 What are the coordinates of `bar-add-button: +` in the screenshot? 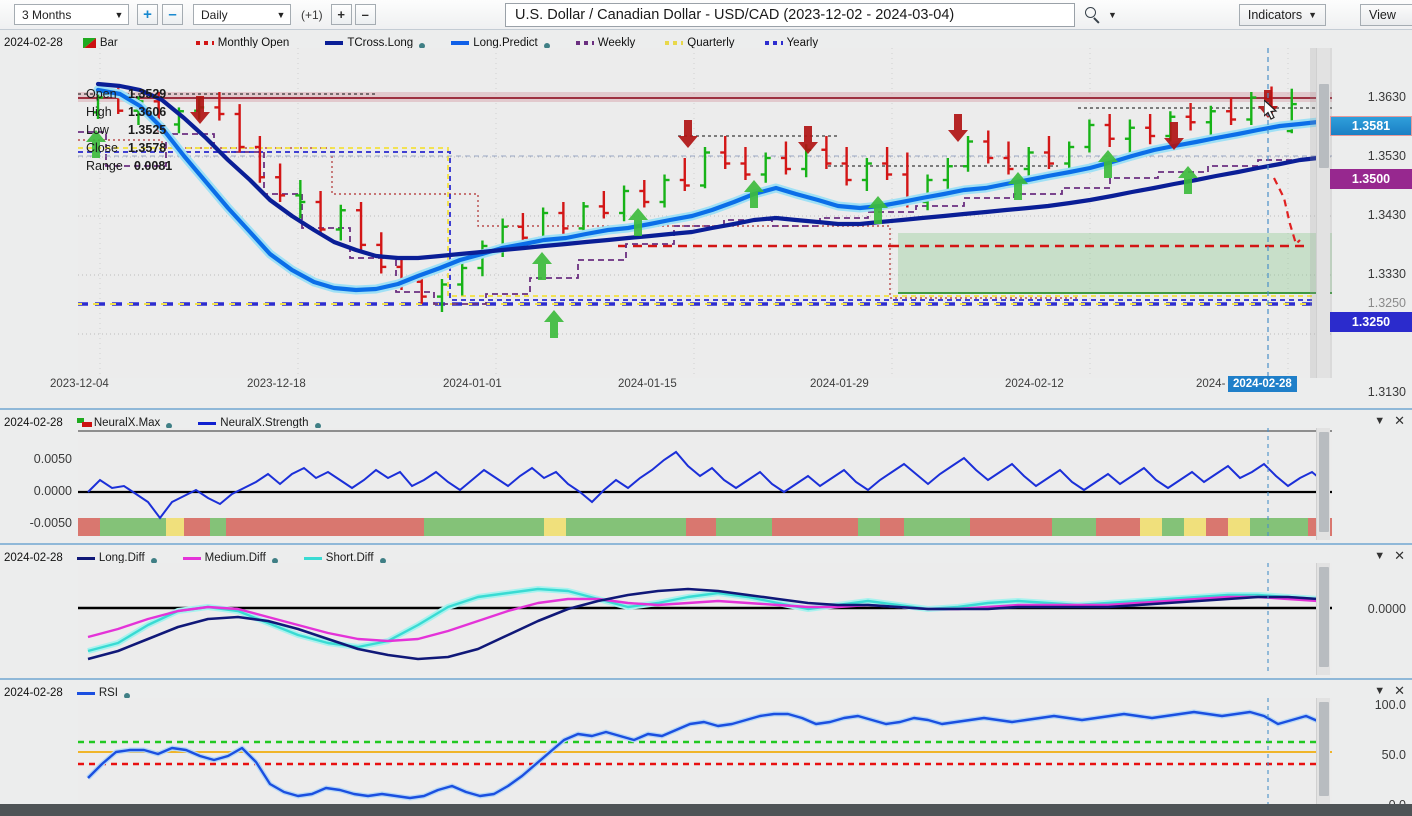 It's located at (341, 14).